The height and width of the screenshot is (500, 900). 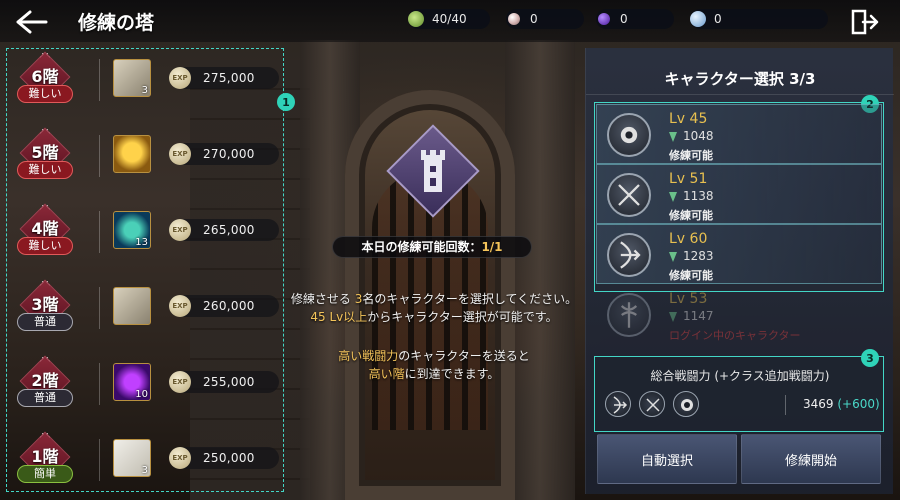 I want to click on floor-row: 1階 簡単 3 EXP 250,000, so click(x=144, y=465).